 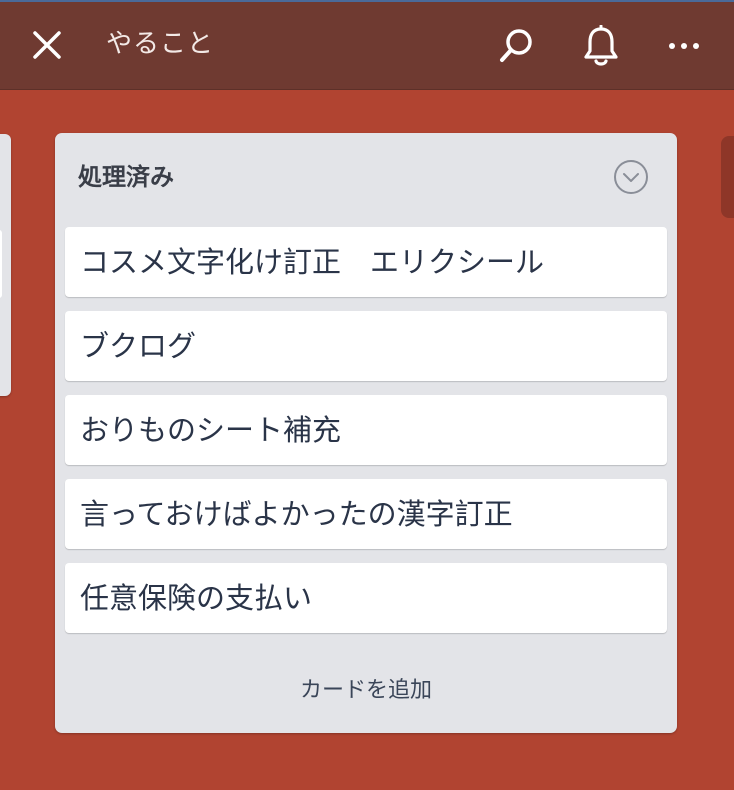 I want to click on card: 言っておけばよかったの漢字訂正, so click(x=366, y=514).